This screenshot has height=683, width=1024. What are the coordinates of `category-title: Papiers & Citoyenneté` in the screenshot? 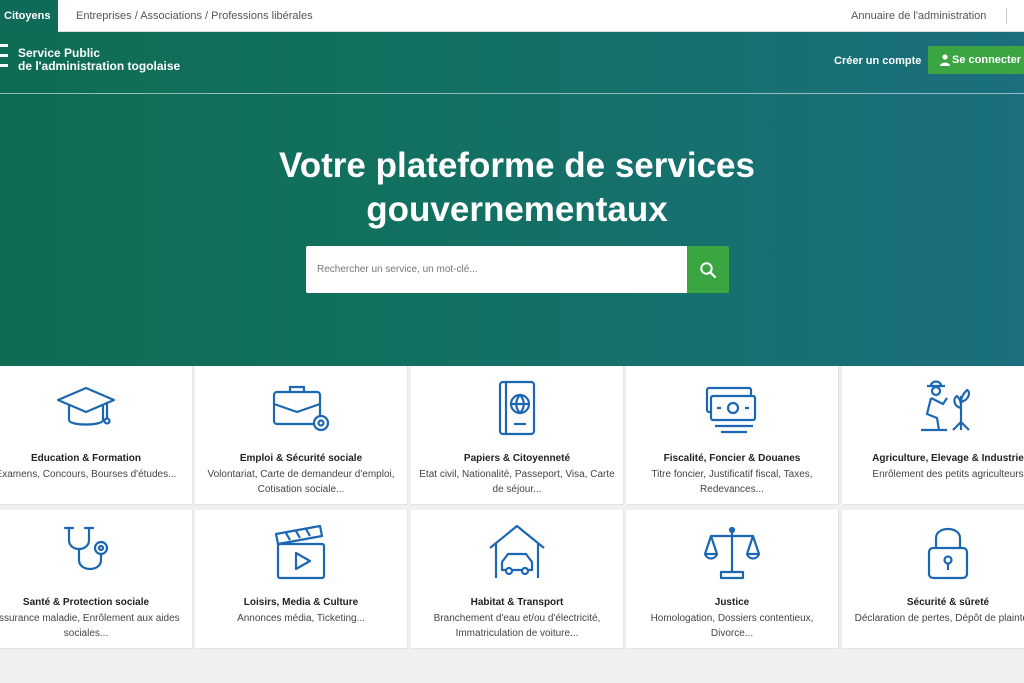 It's located at (517, 458).